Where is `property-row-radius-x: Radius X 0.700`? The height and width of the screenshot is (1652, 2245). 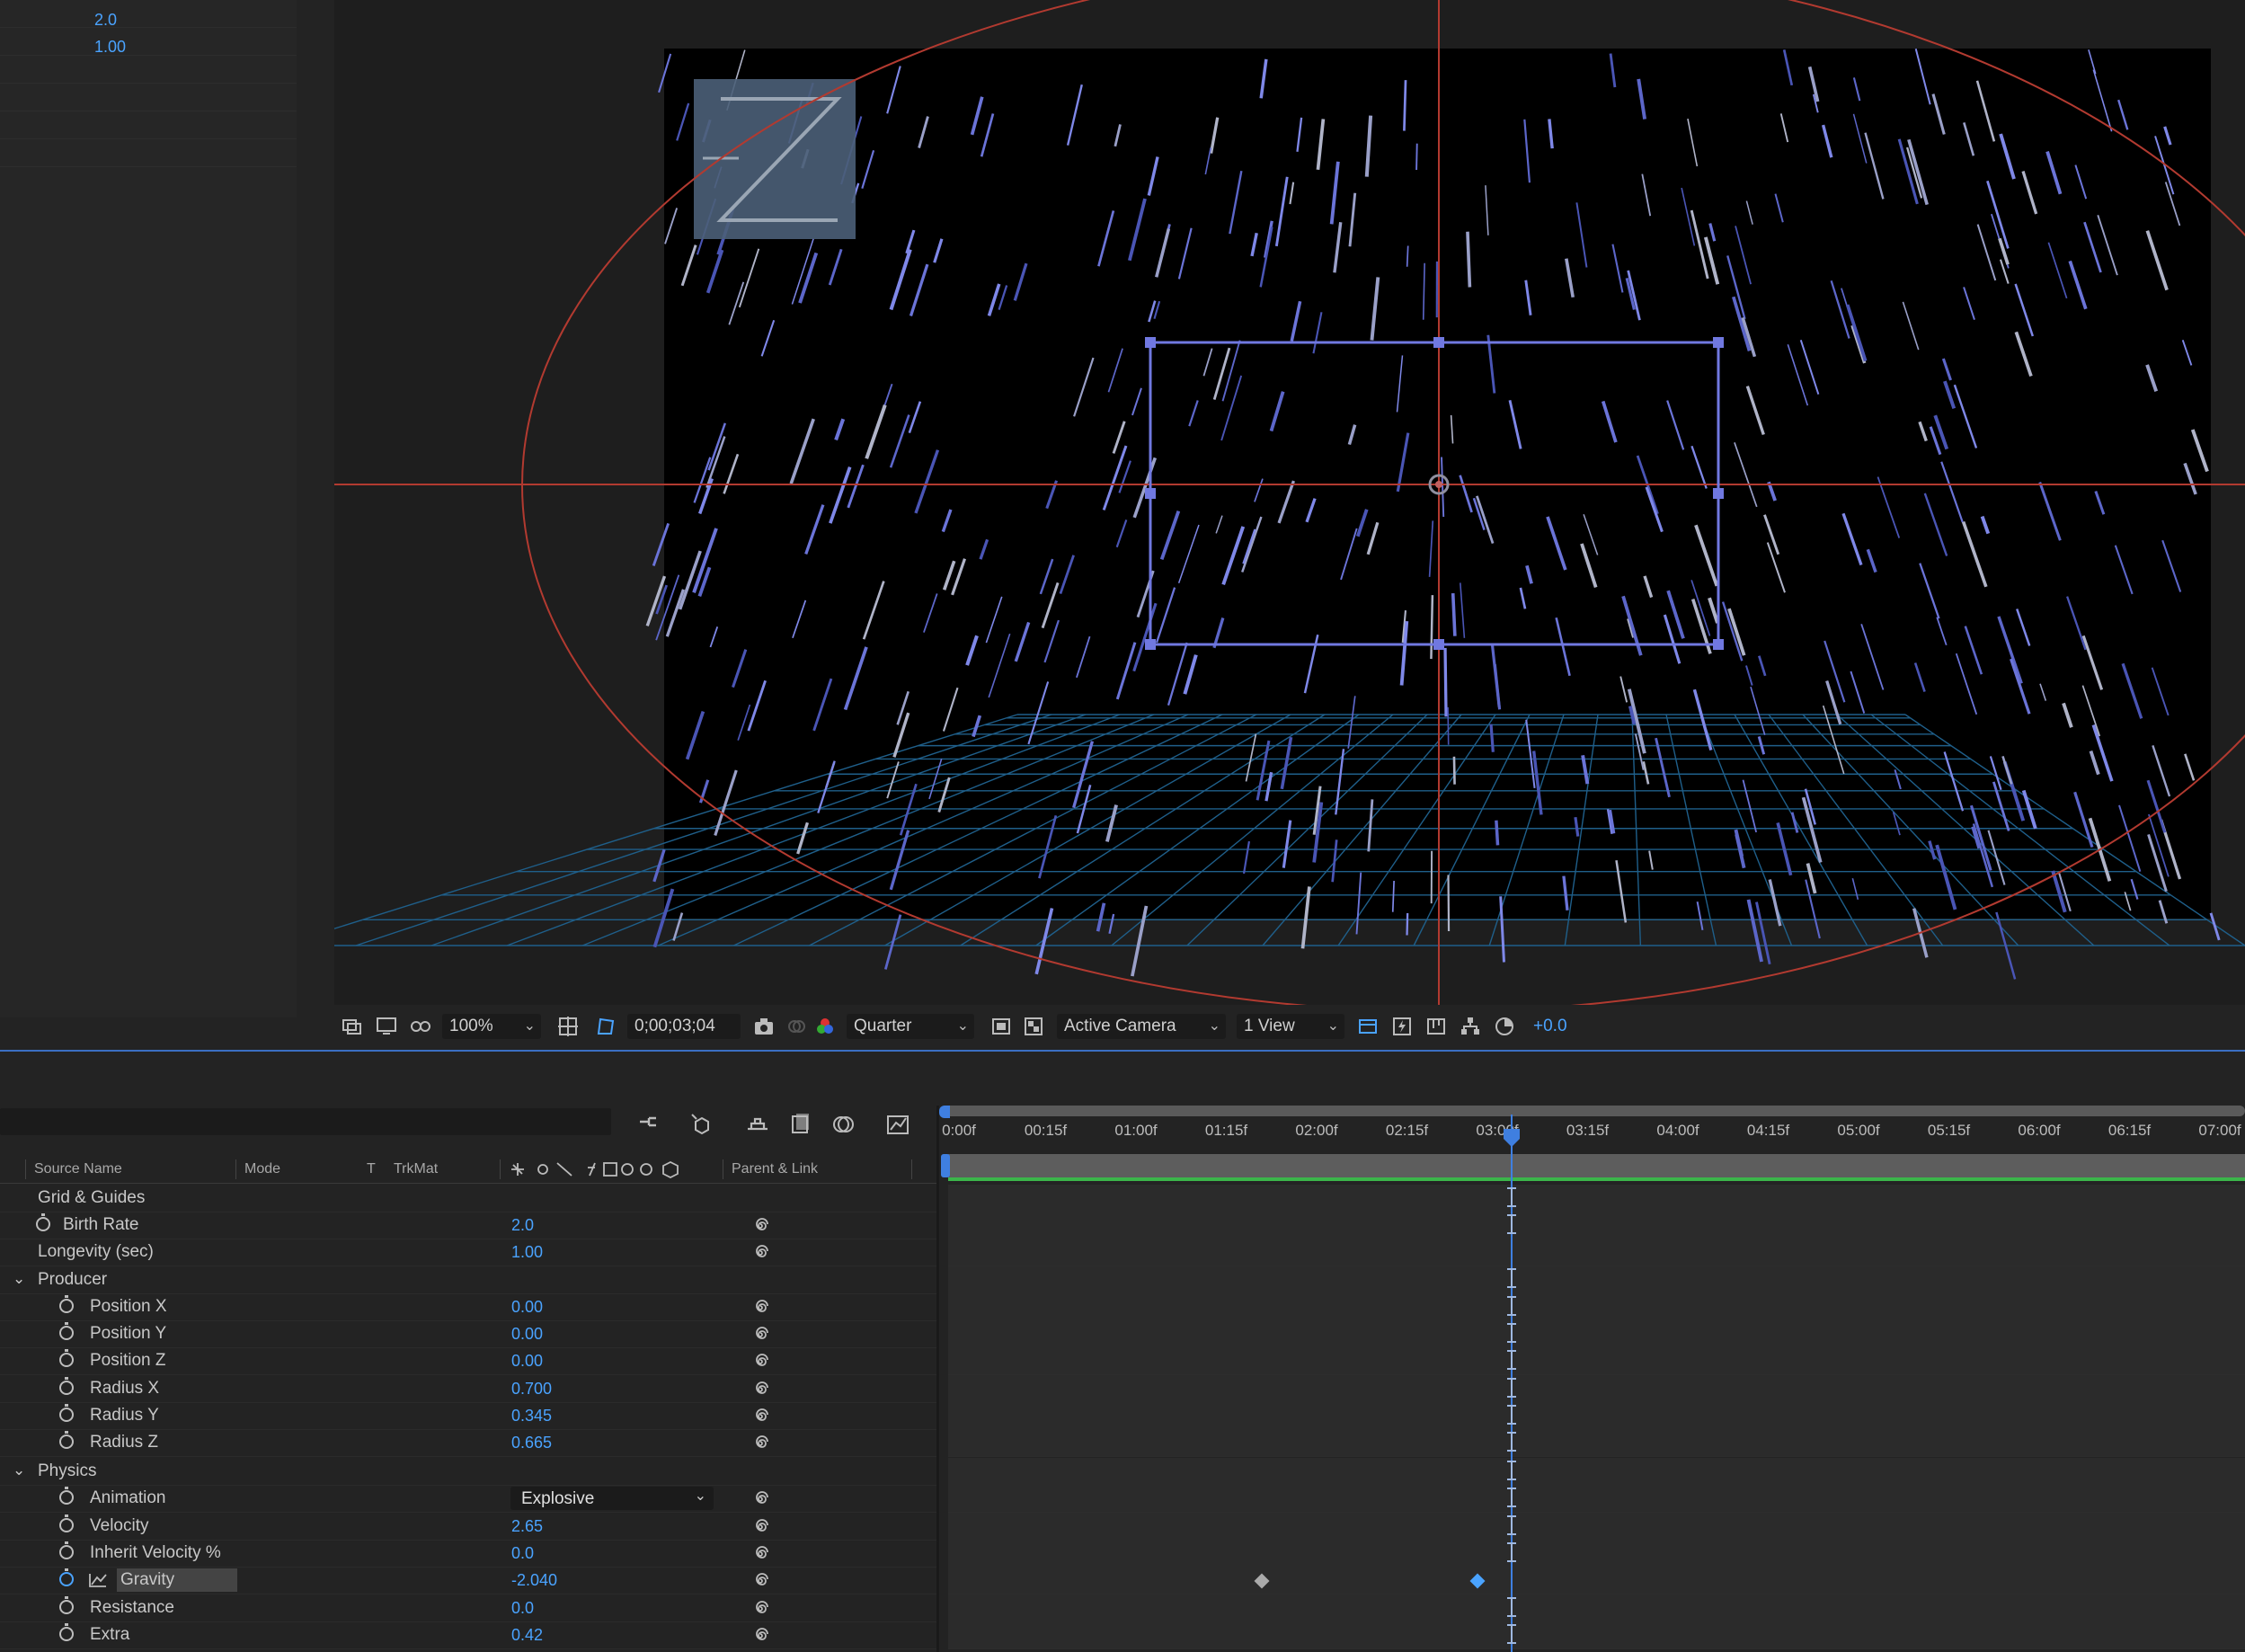
property-row-radius-x: Radius X 0.700 is located at coordinates (468, 1389).